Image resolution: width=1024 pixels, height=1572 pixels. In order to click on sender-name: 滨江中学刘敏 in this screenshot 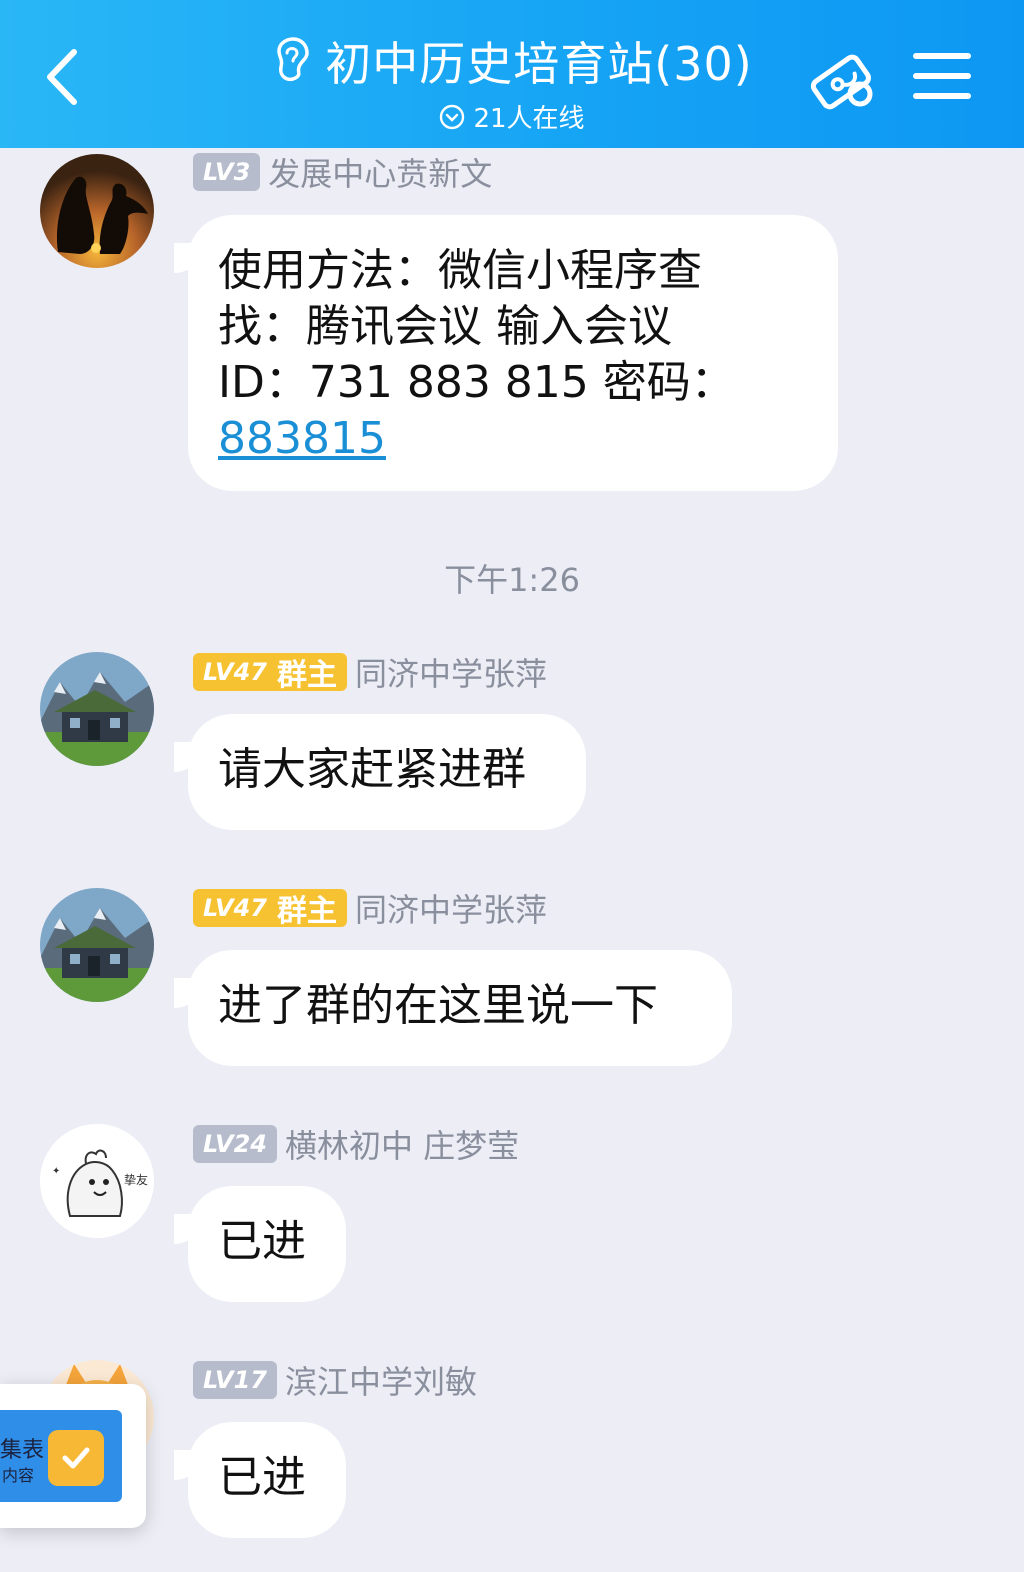, I will do `click(381, 1380)`.